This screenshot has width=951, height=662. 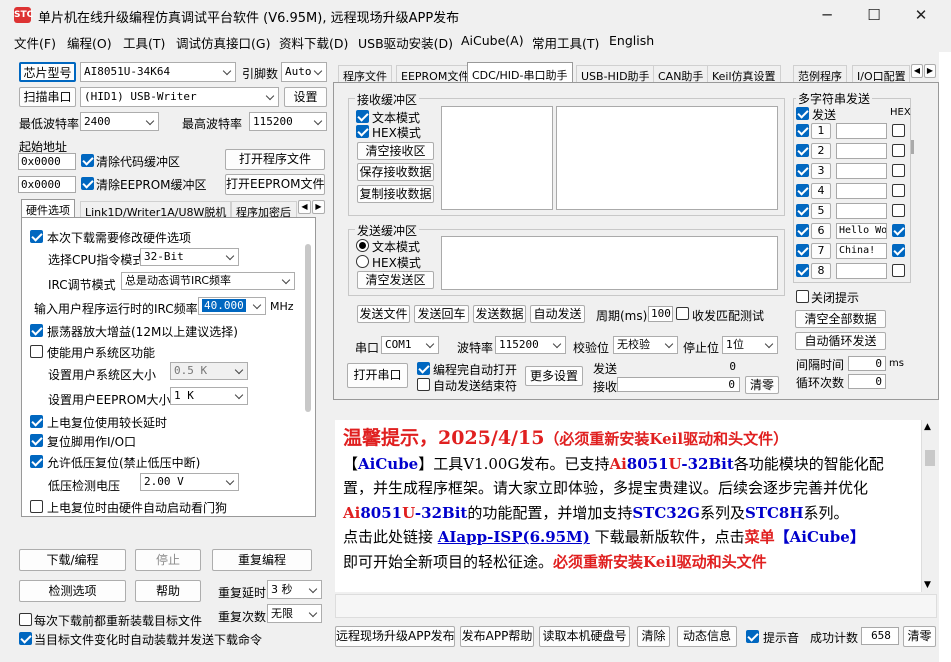 I want to click on help-button: 帮助, so click(x=168, y=591).